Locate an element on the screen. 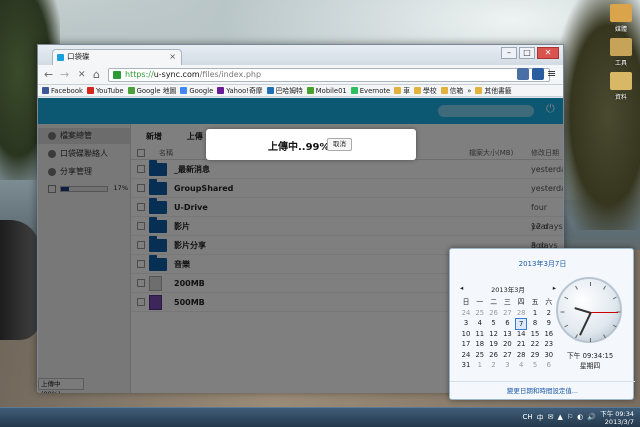  url-scheme: https:// is located at coordinates (139, 74).